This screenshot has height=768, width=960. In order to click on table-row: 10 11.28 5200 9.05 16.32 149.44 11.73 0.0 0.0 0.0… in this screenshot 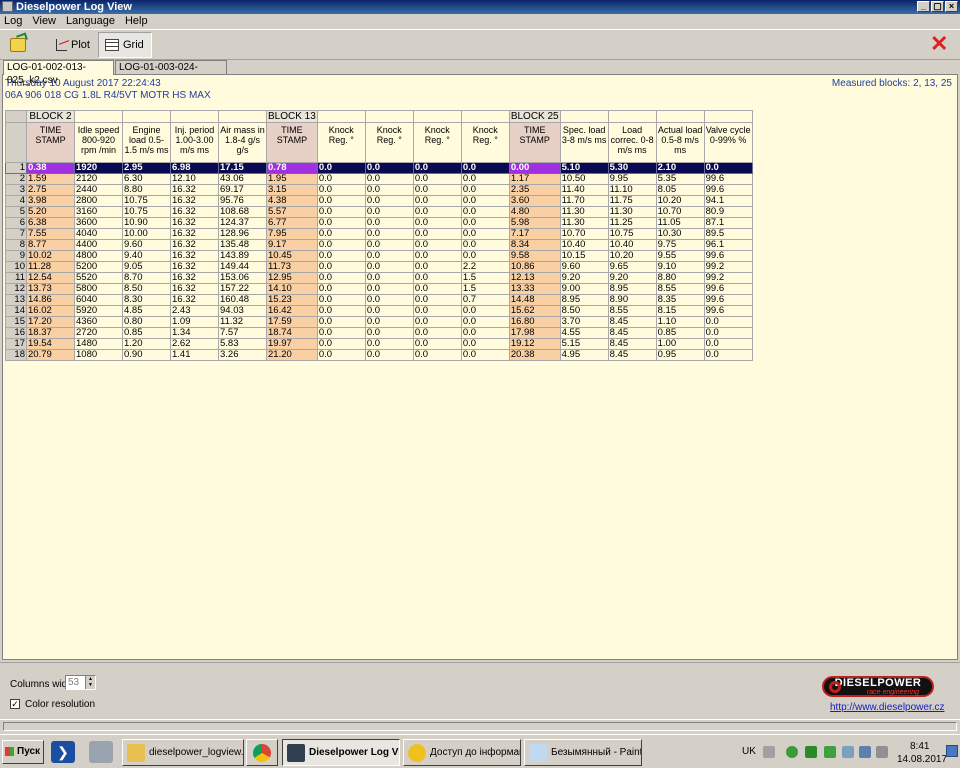, I will do `click(379, 267)`.